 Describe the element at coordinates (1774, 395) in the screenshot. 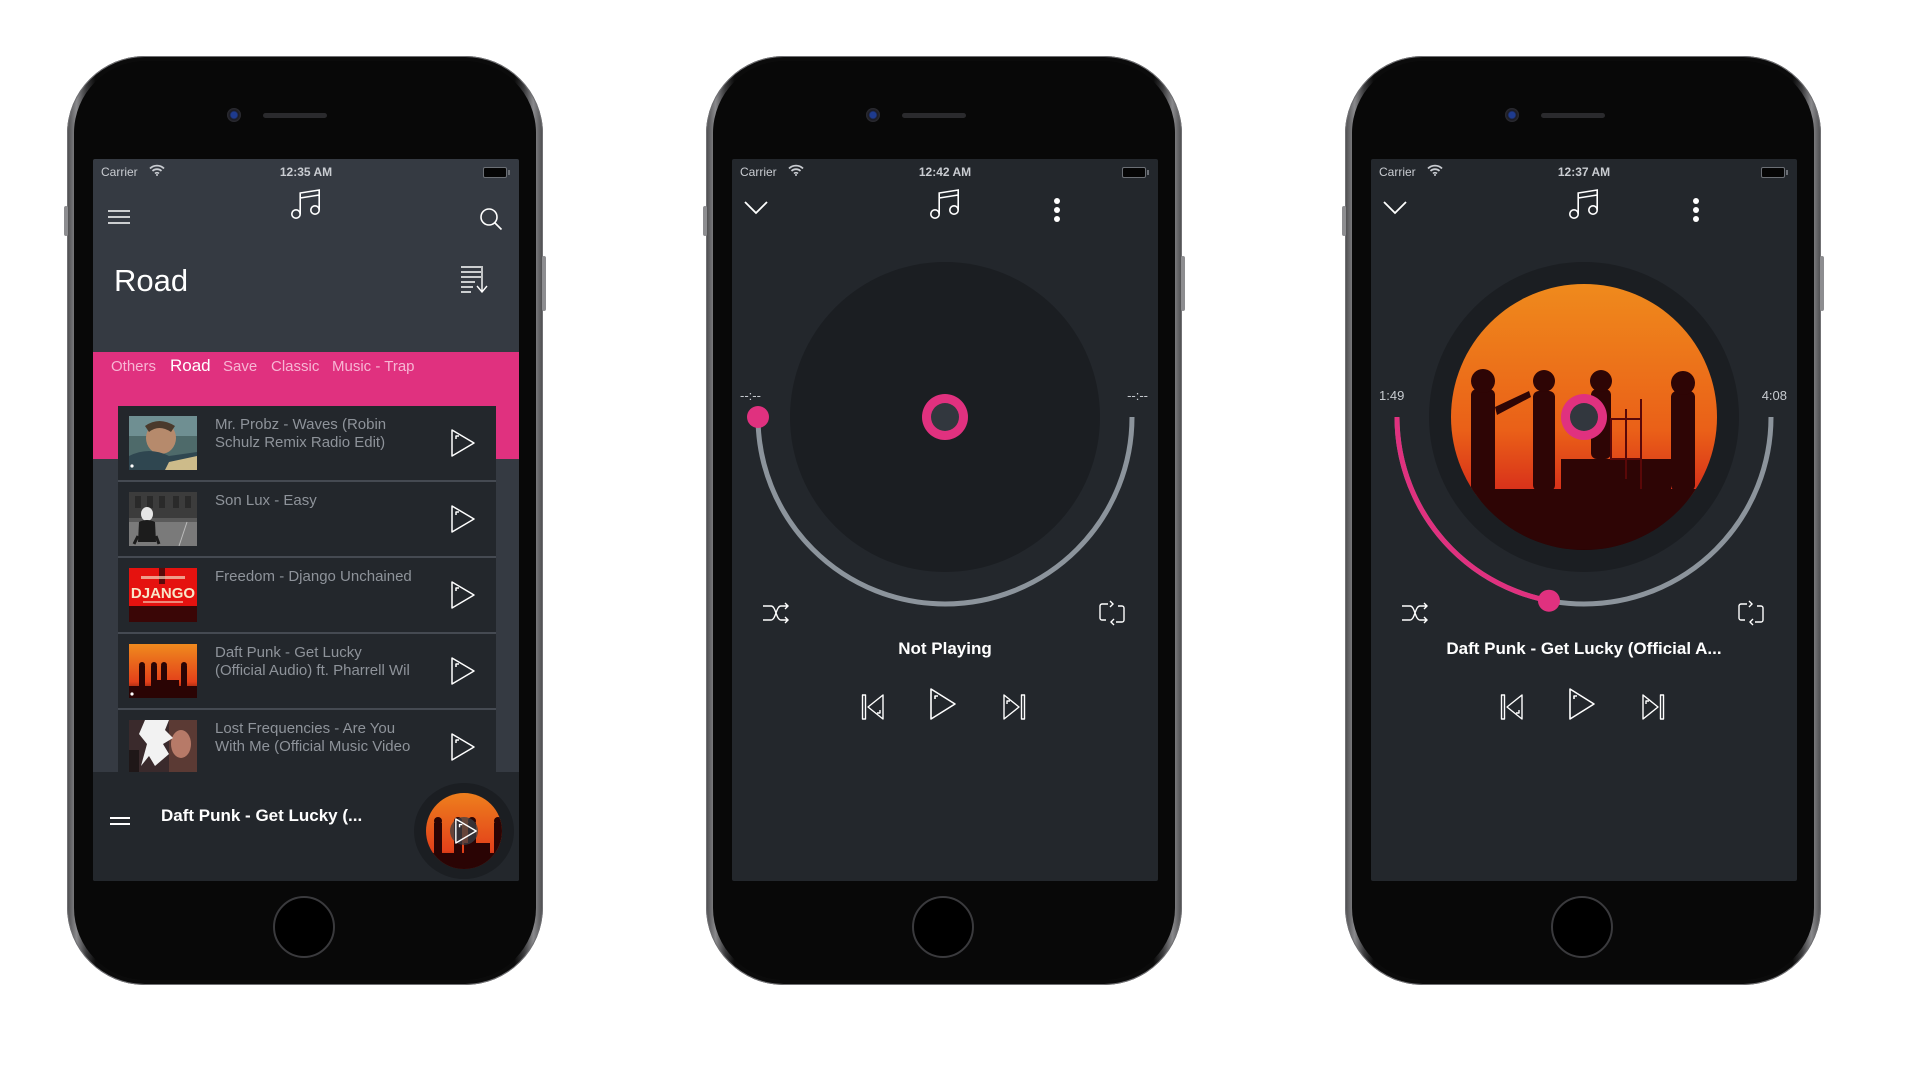

I see `total-duration: 4:08` at that location.